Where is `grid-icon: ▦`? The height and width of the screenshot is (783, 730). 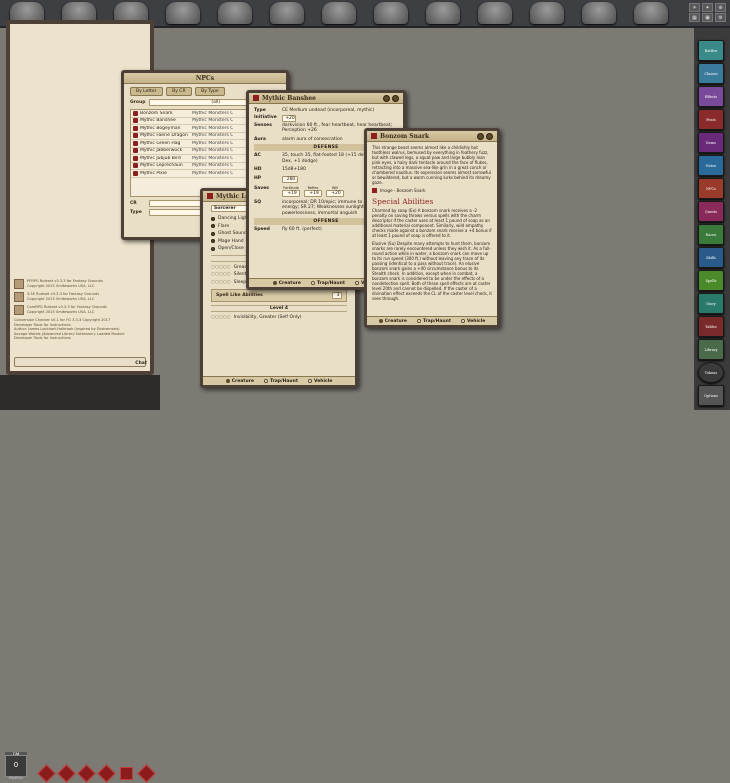
grid-icon: ▦ is located at coordinates (694, 17).